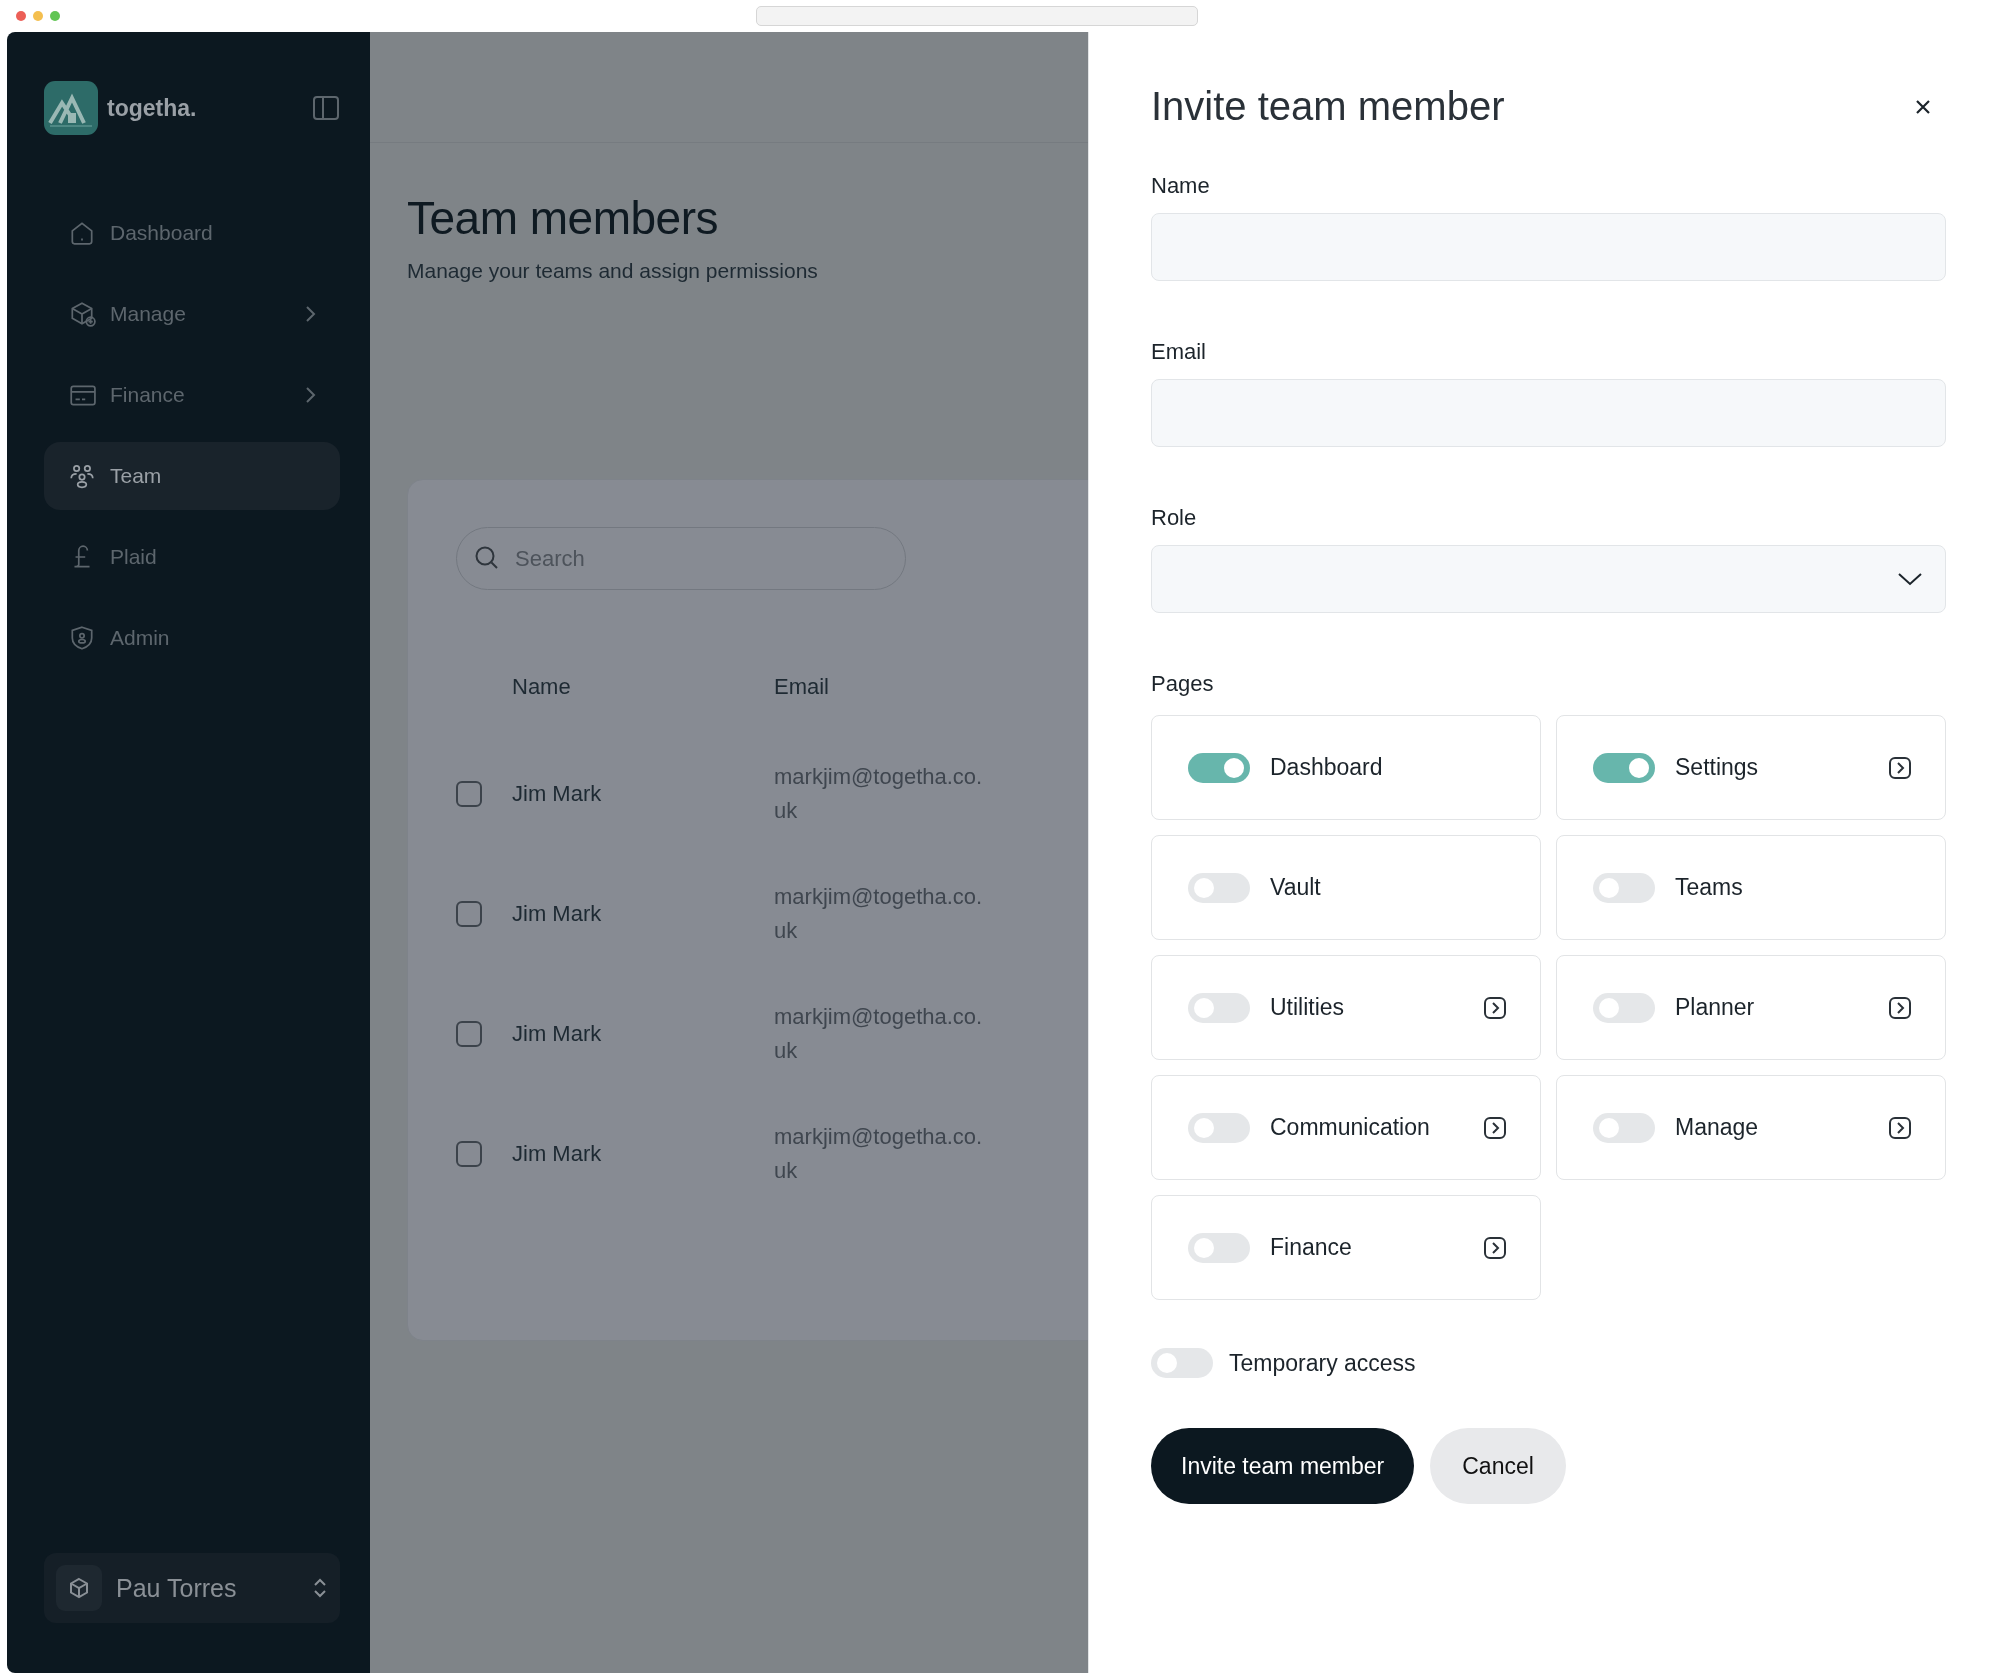 The image size is (2016, 1680). Describe the element at coordinates (487, 558) in the screenshot. I see `search-icon` at that location.